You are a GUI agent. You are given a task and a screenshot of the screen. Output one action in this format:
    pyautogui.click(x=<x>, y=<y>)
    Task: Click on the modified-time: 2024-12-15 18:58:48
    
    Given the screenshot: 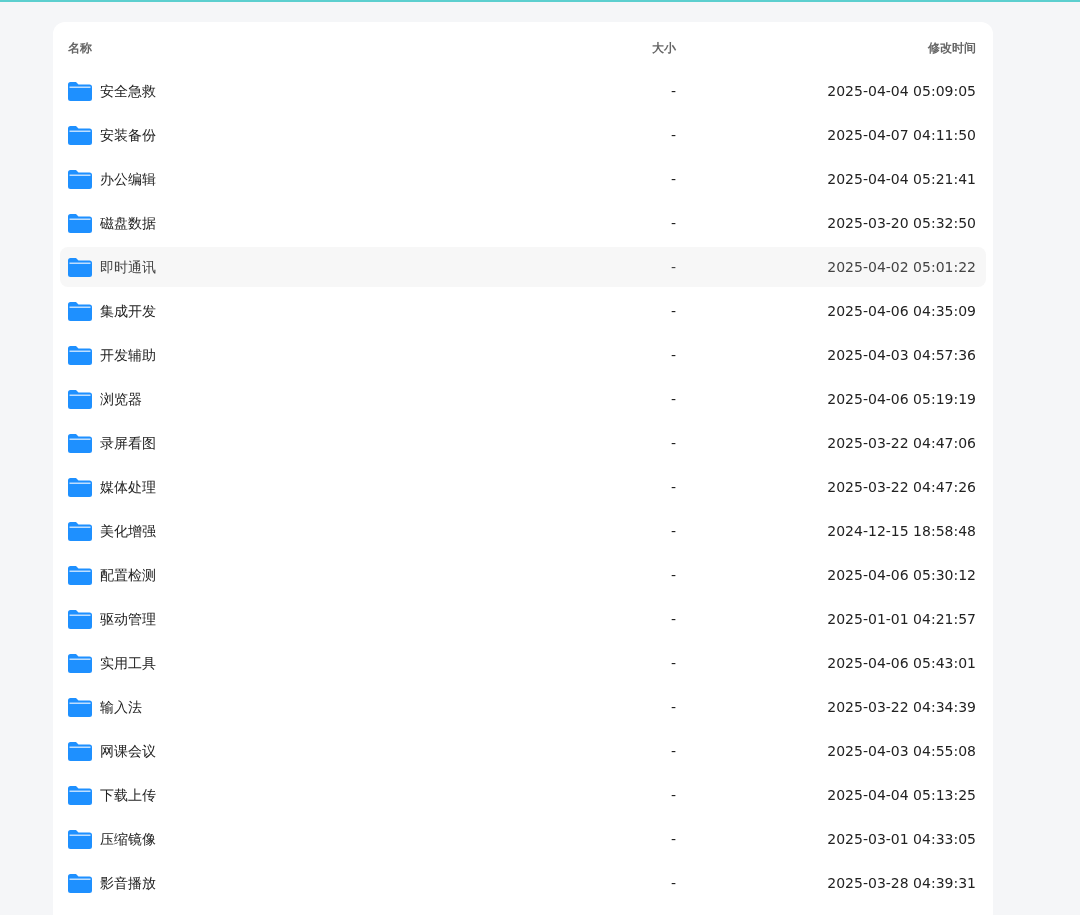 What is the action you would take?
    pyautogui.click(x=901, y=531)
    